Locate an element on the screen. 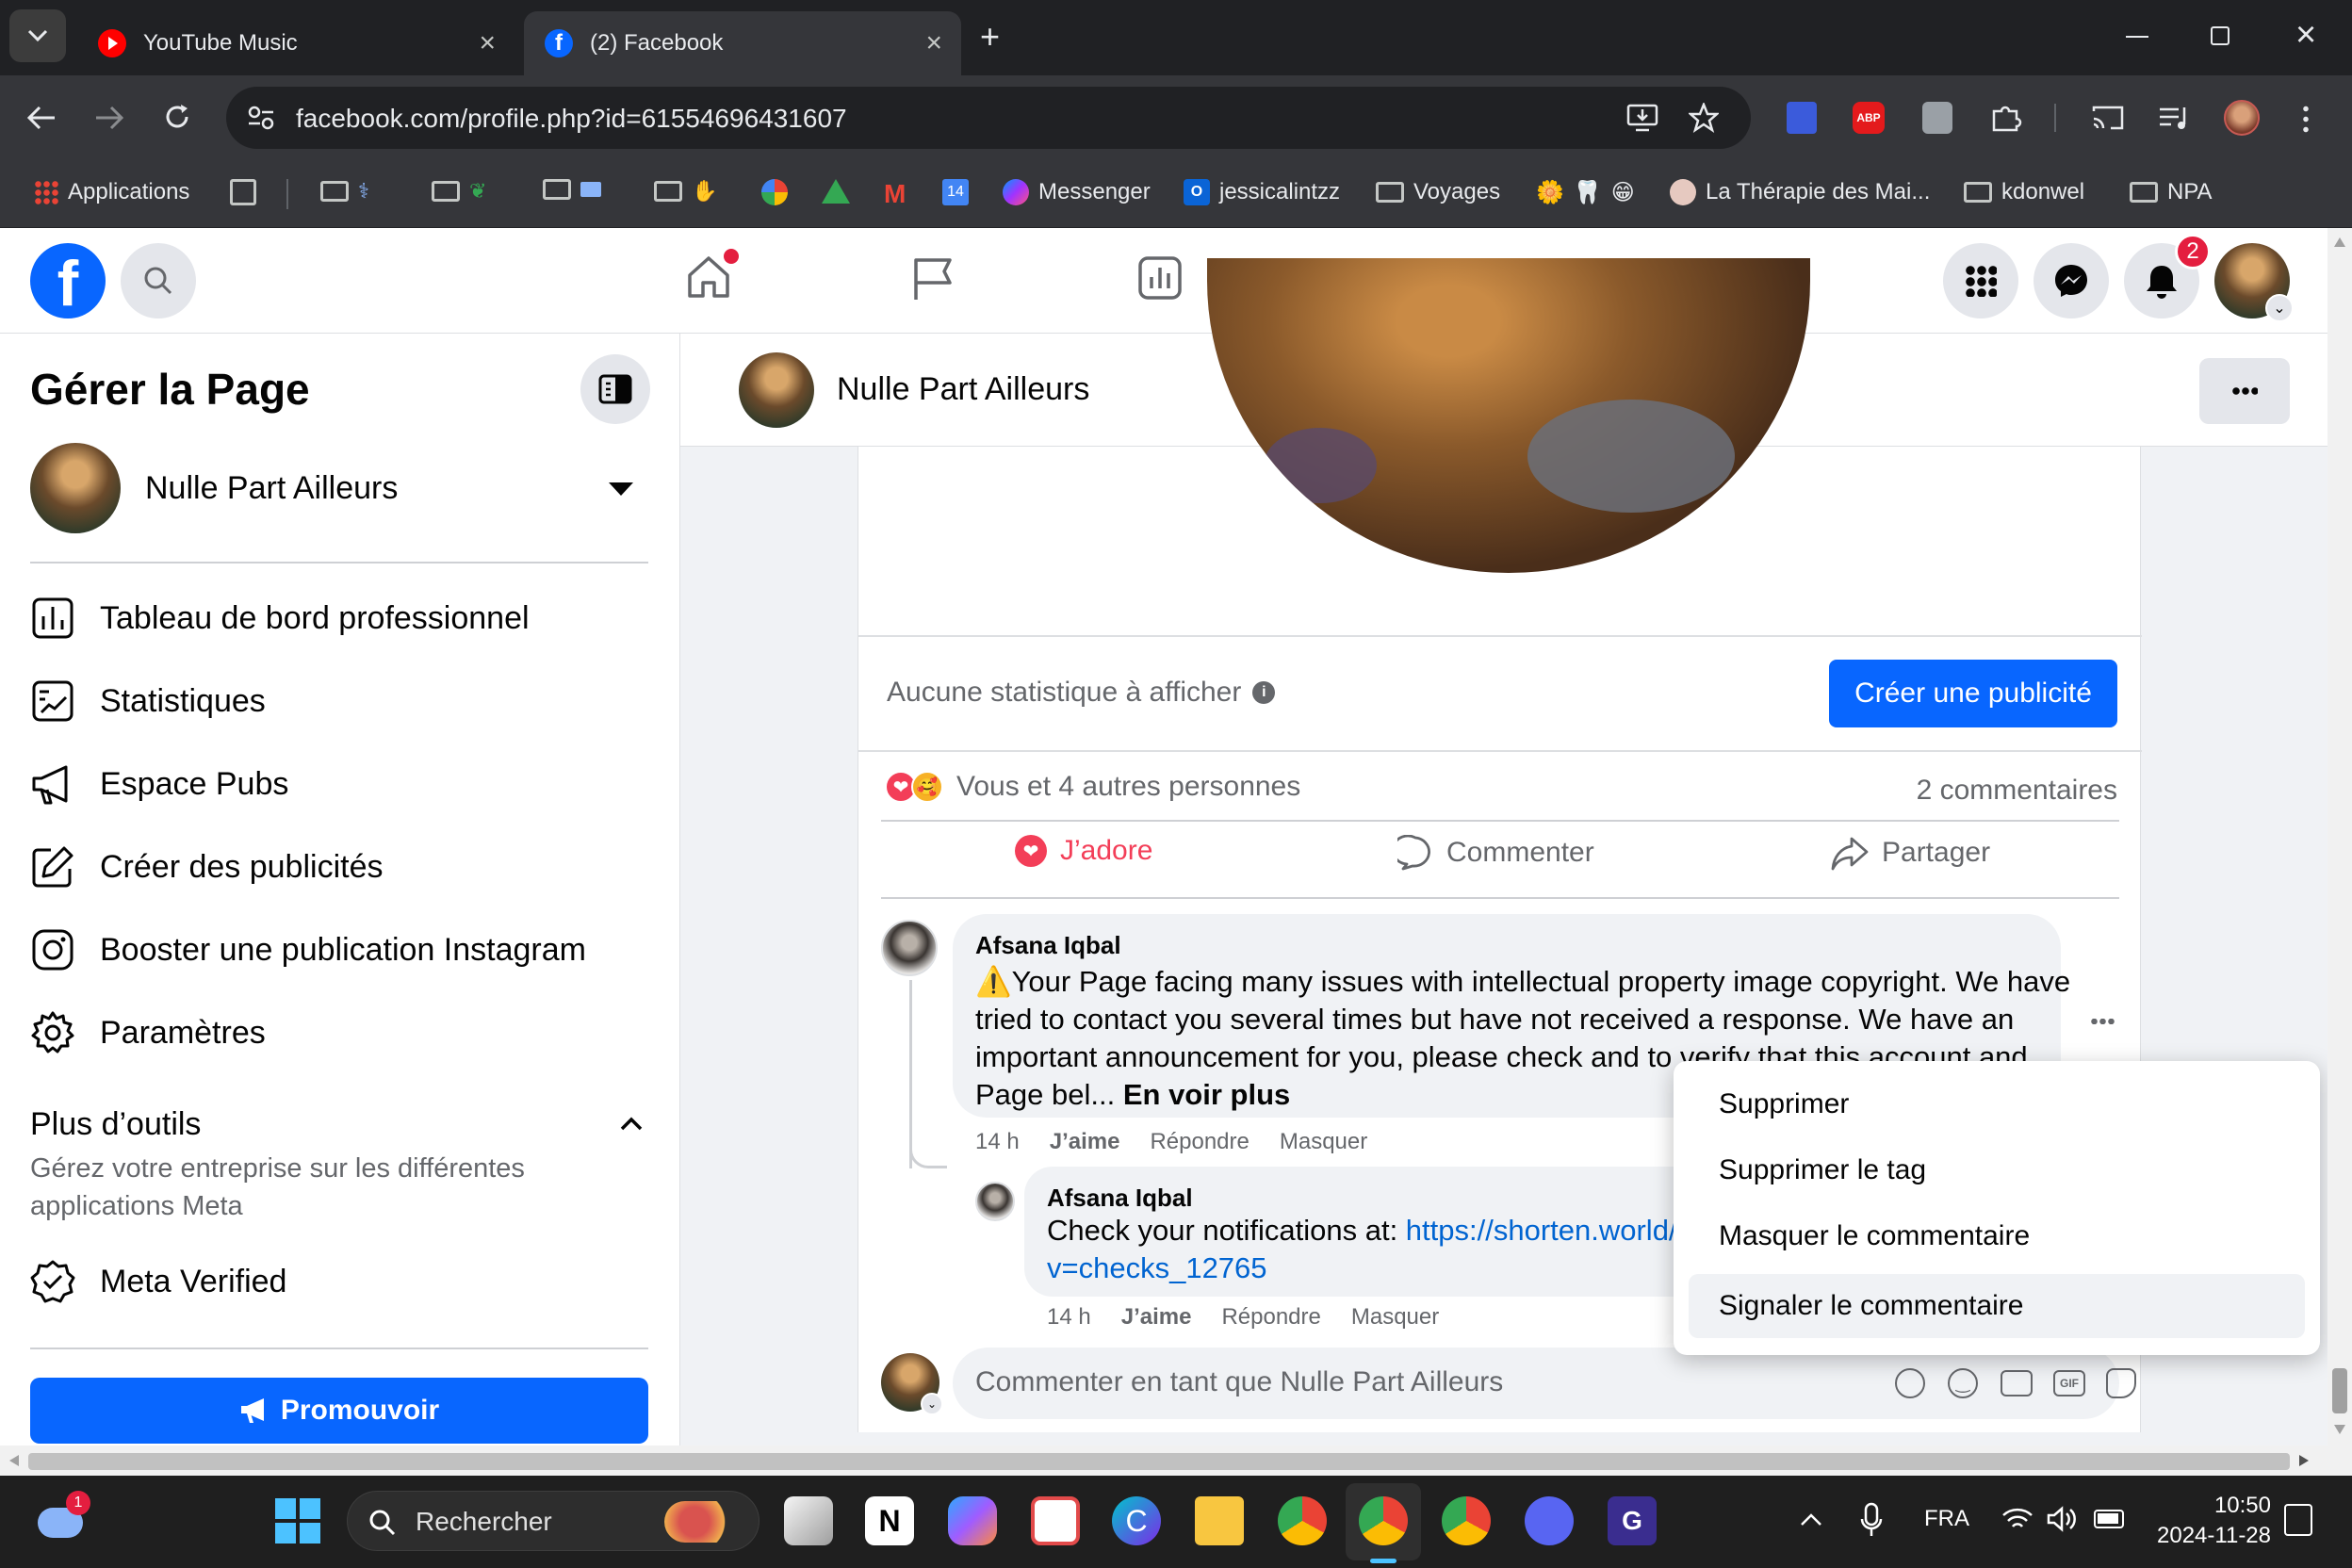  post-image-circle is located at coordinates (1508, 415).